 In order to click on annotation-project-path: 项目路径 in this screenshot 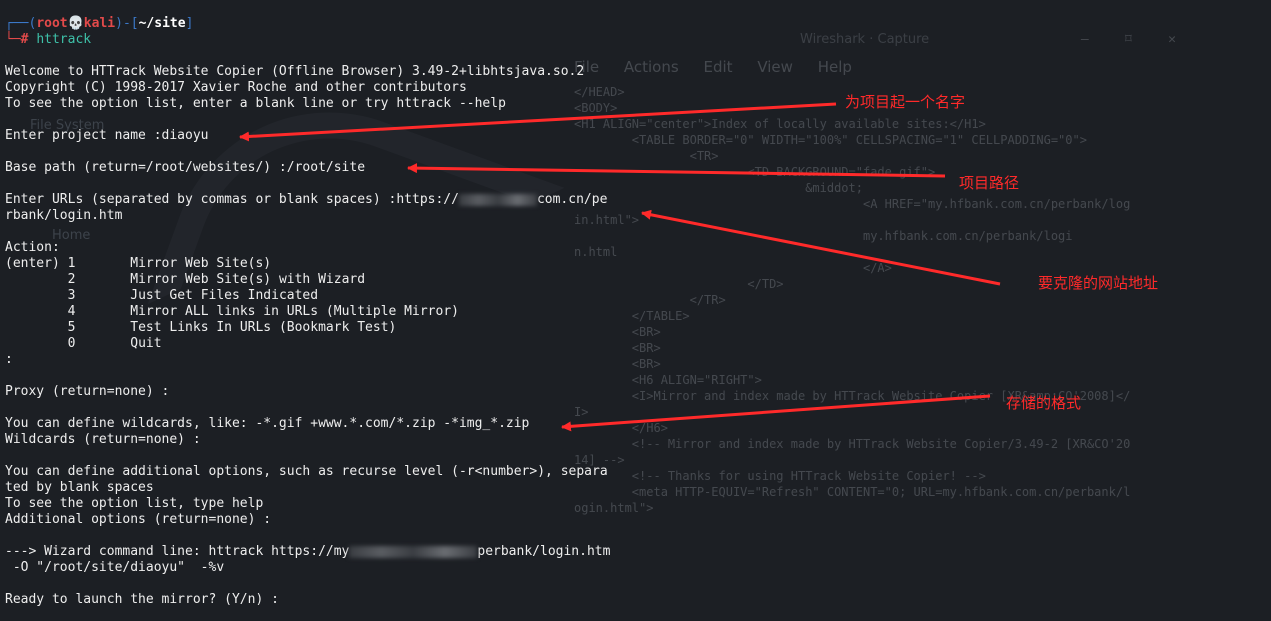, I will do `click(989, 183)`.